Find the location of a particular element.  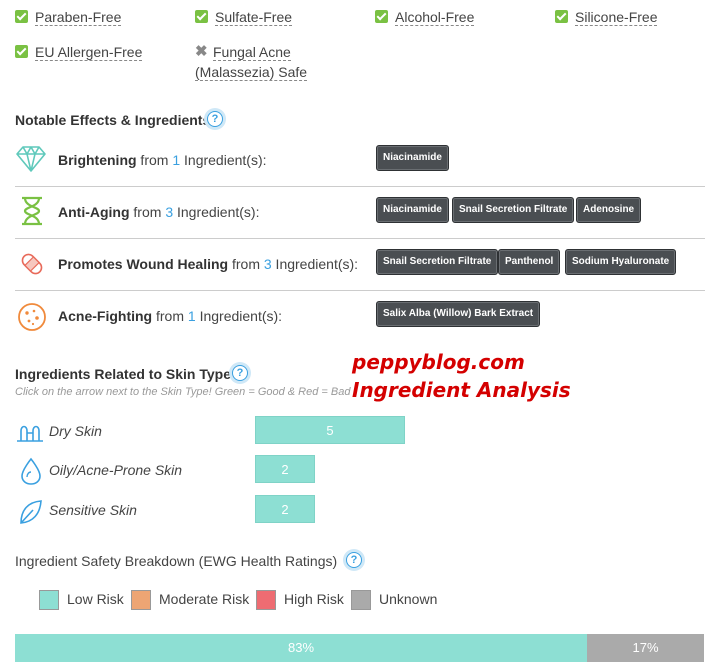

free-from-label: Fungal Acne is located at coordinates (252, 52).